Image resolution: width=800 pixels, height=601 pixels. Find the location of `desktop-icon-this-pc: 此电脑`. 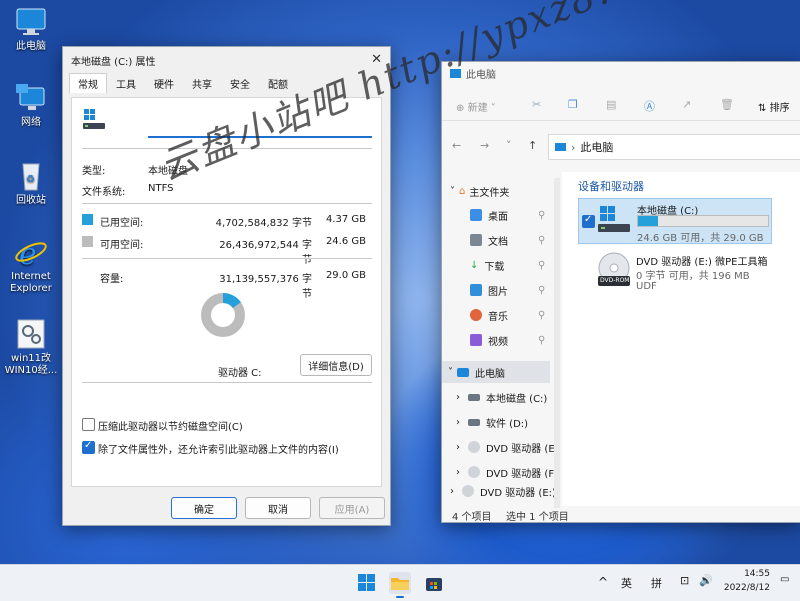

desktop-icon-this-pc: 此电脑 is located at coordinates (31, 29).